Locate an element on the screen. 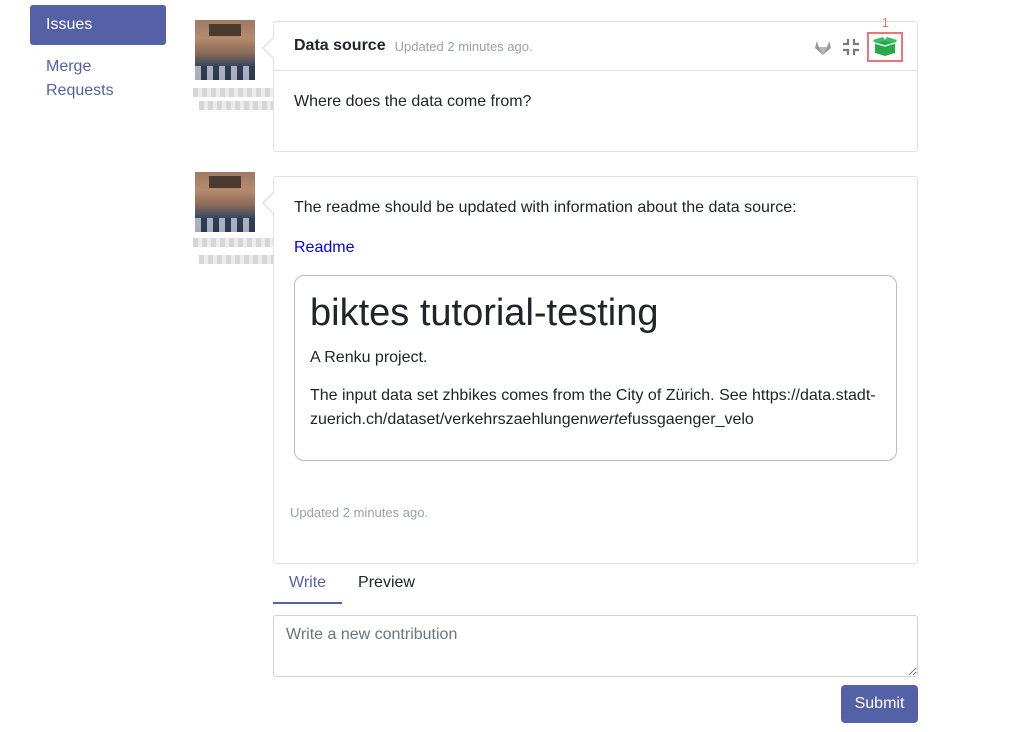 This screenshot has height=732, width=1024. open-box-icon is located at coordinates (885, 47).